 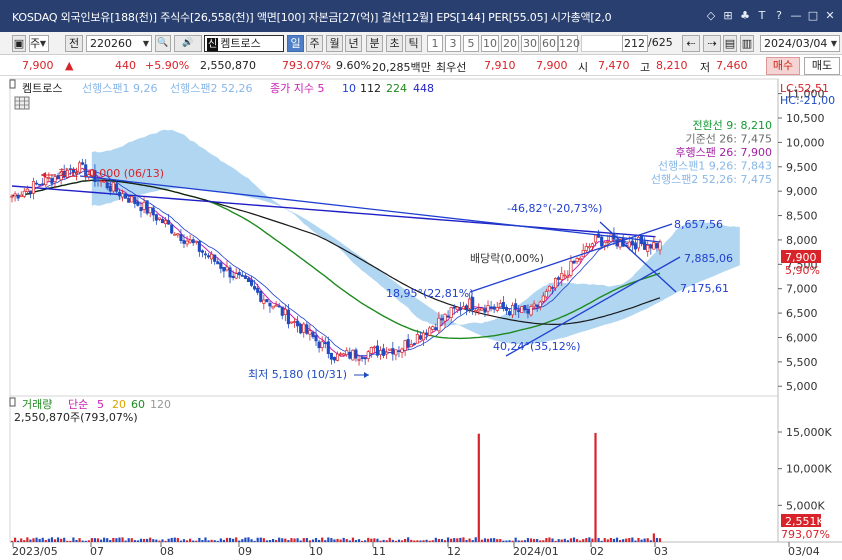 What do you see at coordinates (163, 43) in the screenshot?
I see `search-icon: 🔍` at bounding box center [163, 43].